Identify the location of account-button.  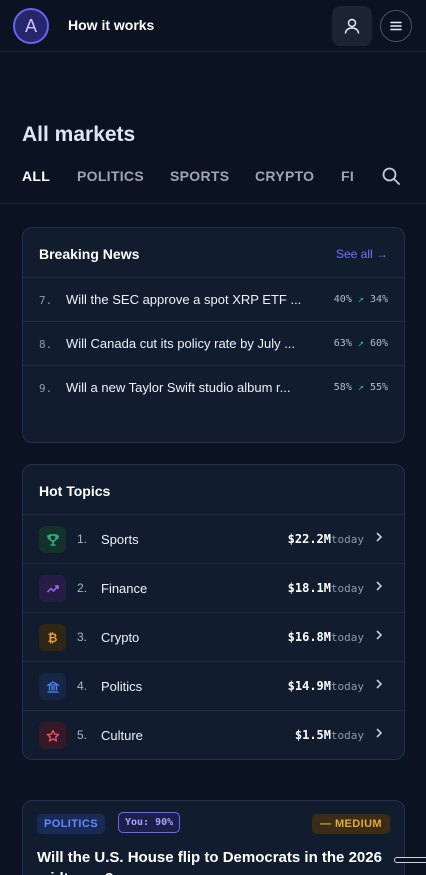
(352, 26).